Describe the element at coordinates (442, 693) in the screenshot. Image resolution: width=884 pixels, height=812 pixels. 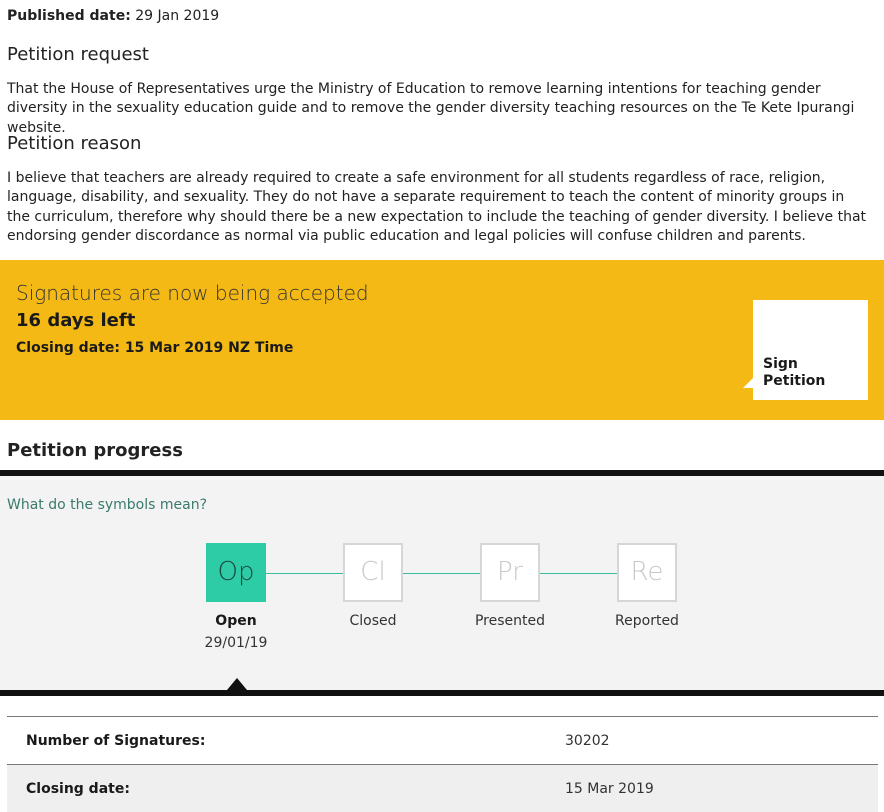
I see `progress-bottom-rule` at that location.